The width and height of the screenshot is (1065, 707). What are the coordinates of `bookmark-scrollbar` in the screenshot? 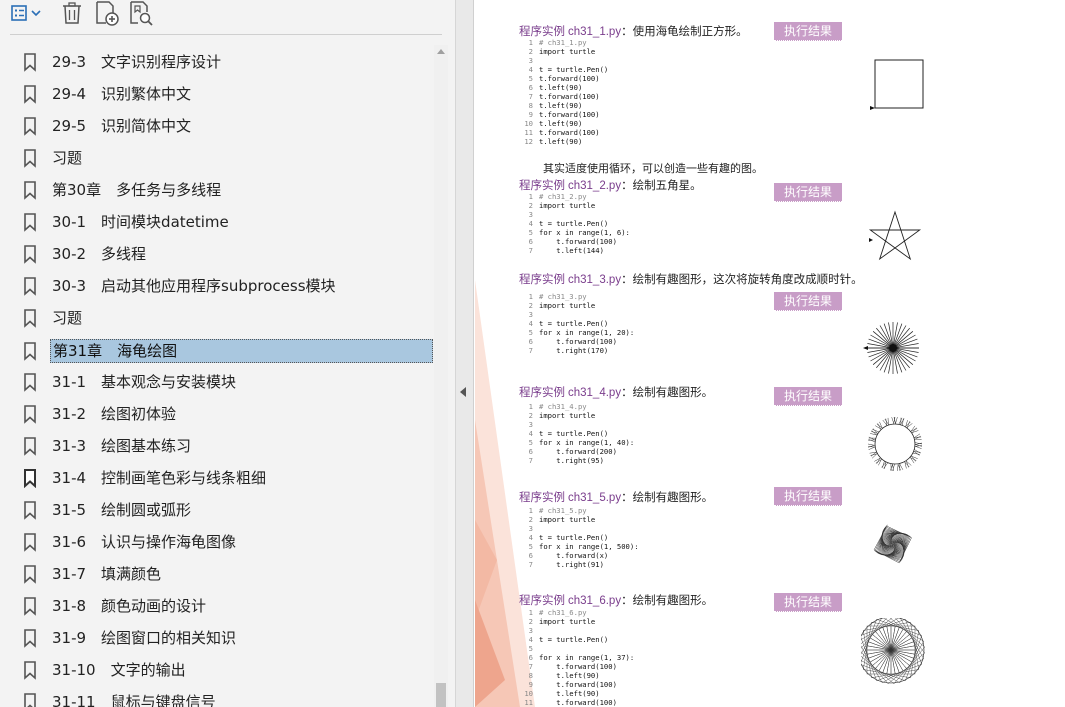 It's located at (441, 376).